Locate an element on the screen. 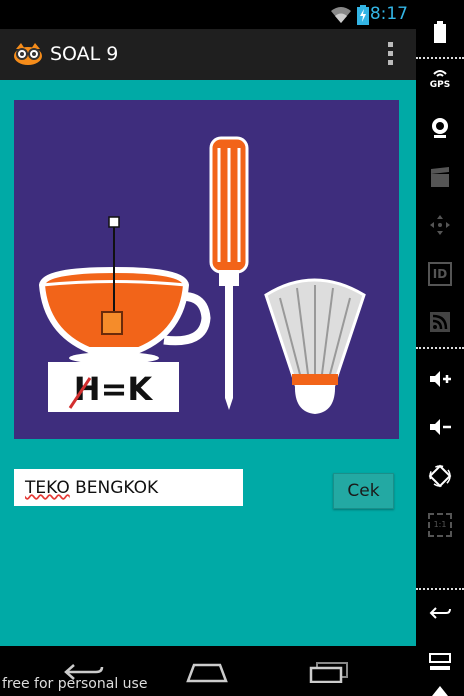 This screenshot has width=464, height=696. sign-text: H=K is located at coordinates (114, 389).